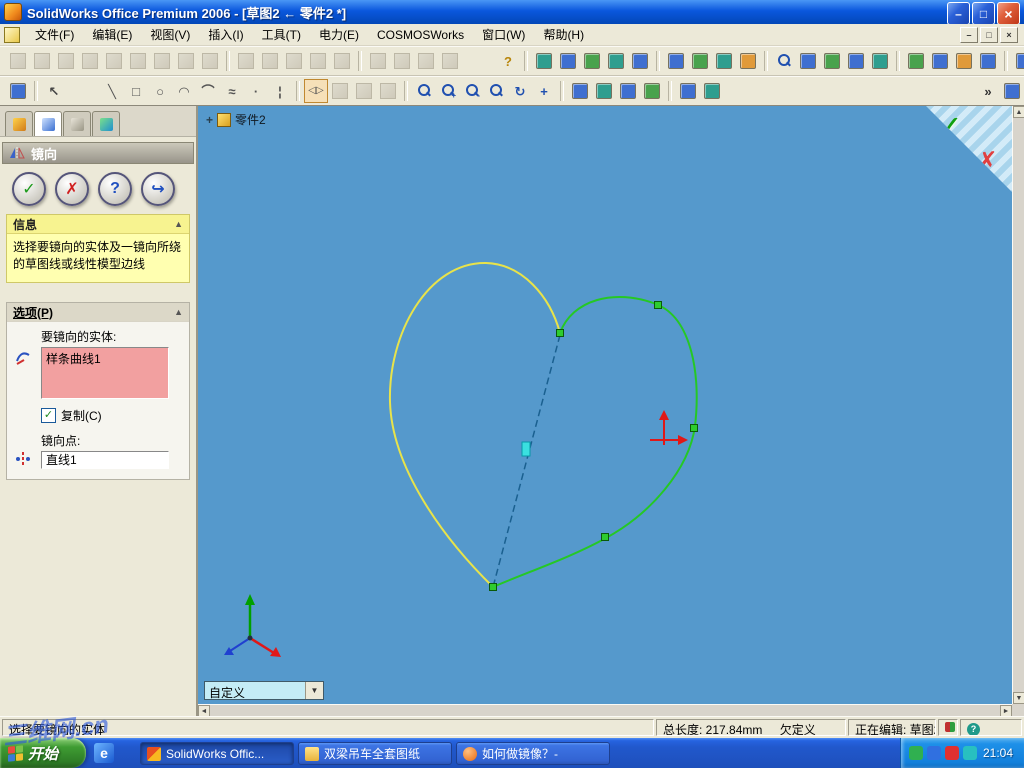 This screenshot has height=768, width=1024. Describe the element at coordinates (136, 91) in the screenshot. I see `toolbar-button: □` at that location.